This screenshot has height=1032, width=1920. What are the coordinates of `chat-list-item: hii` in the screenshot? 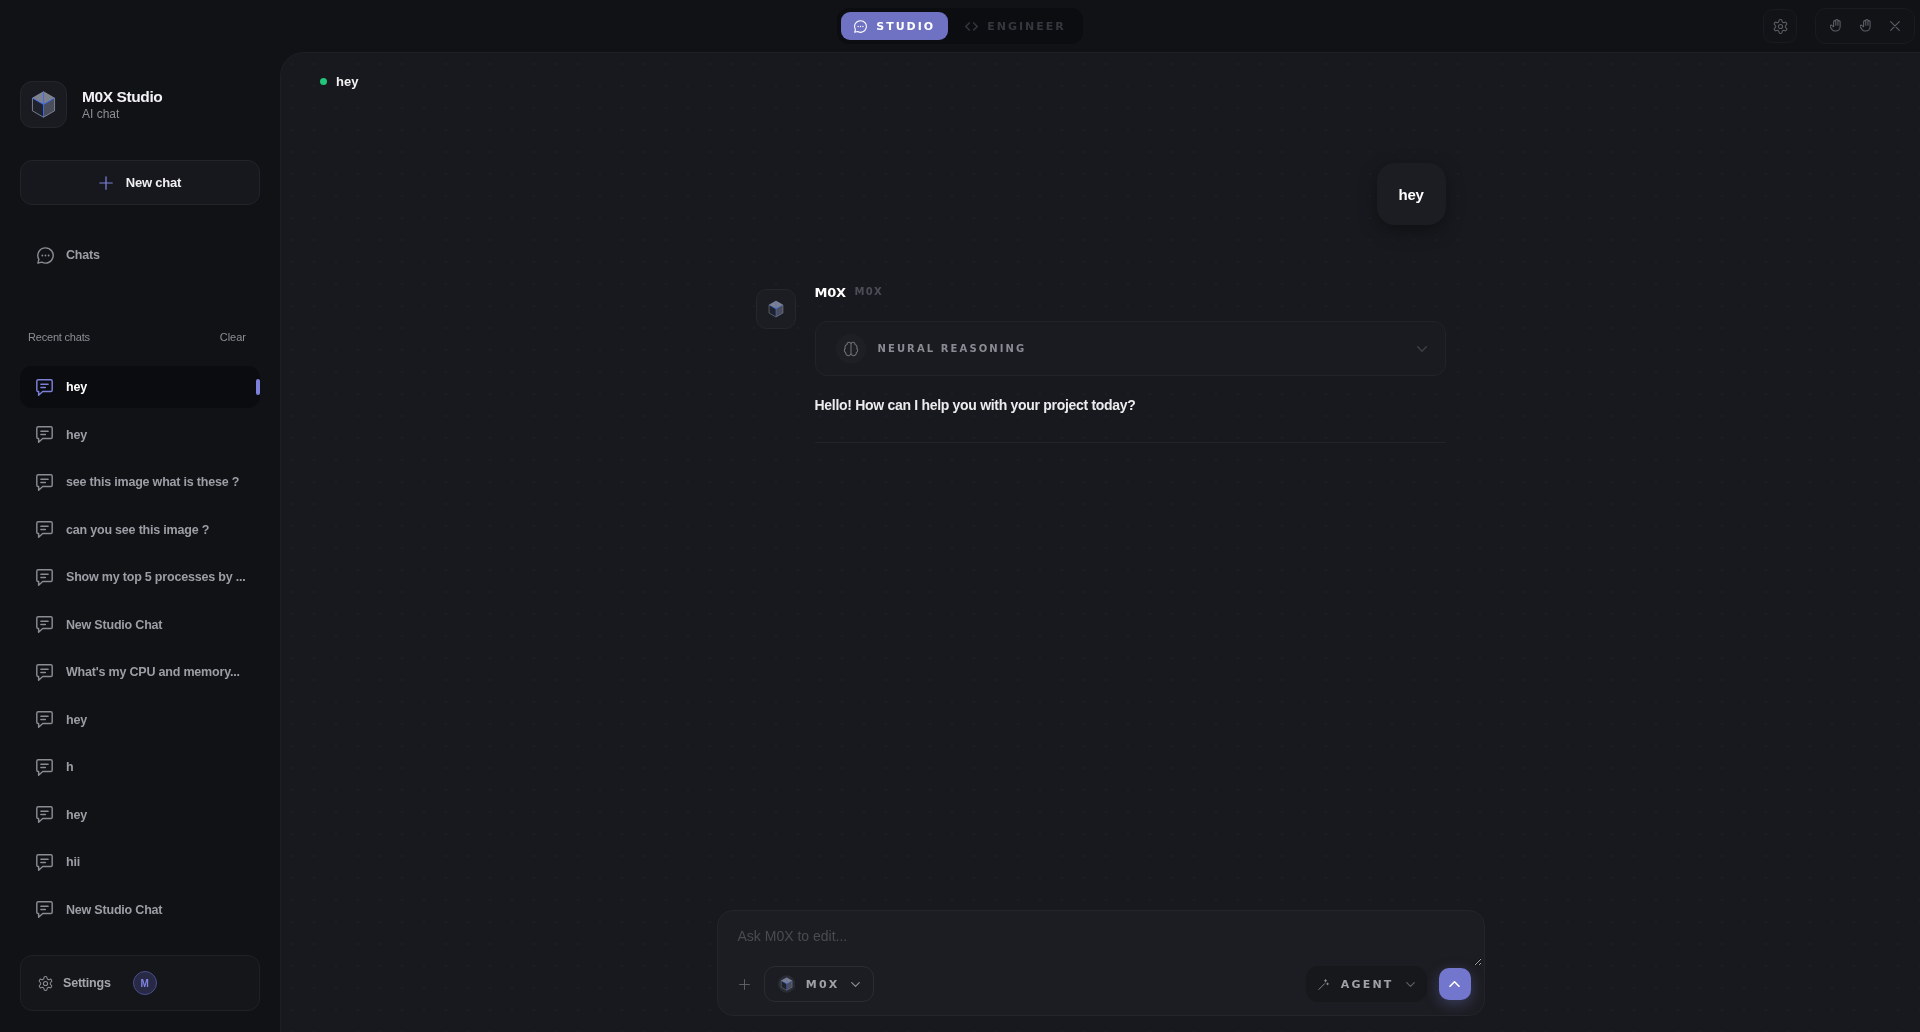 It's located at (140, 862).